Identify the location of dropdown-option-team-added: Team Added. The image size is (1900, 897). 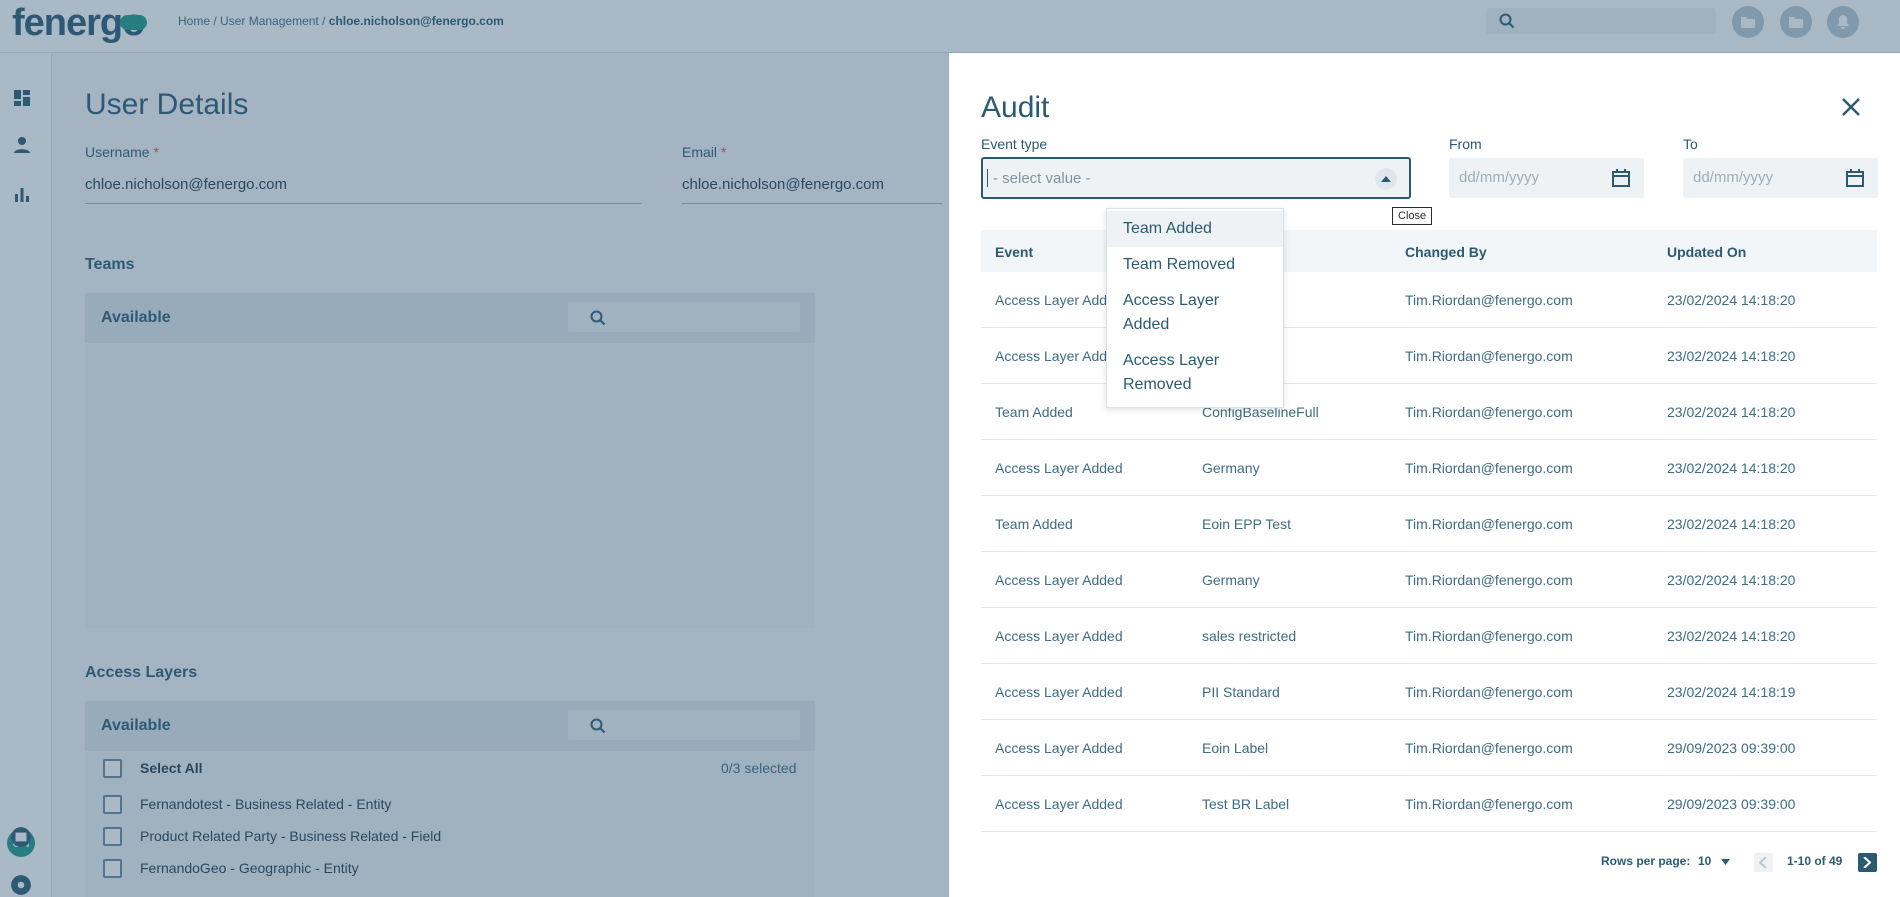
(1195, 229).